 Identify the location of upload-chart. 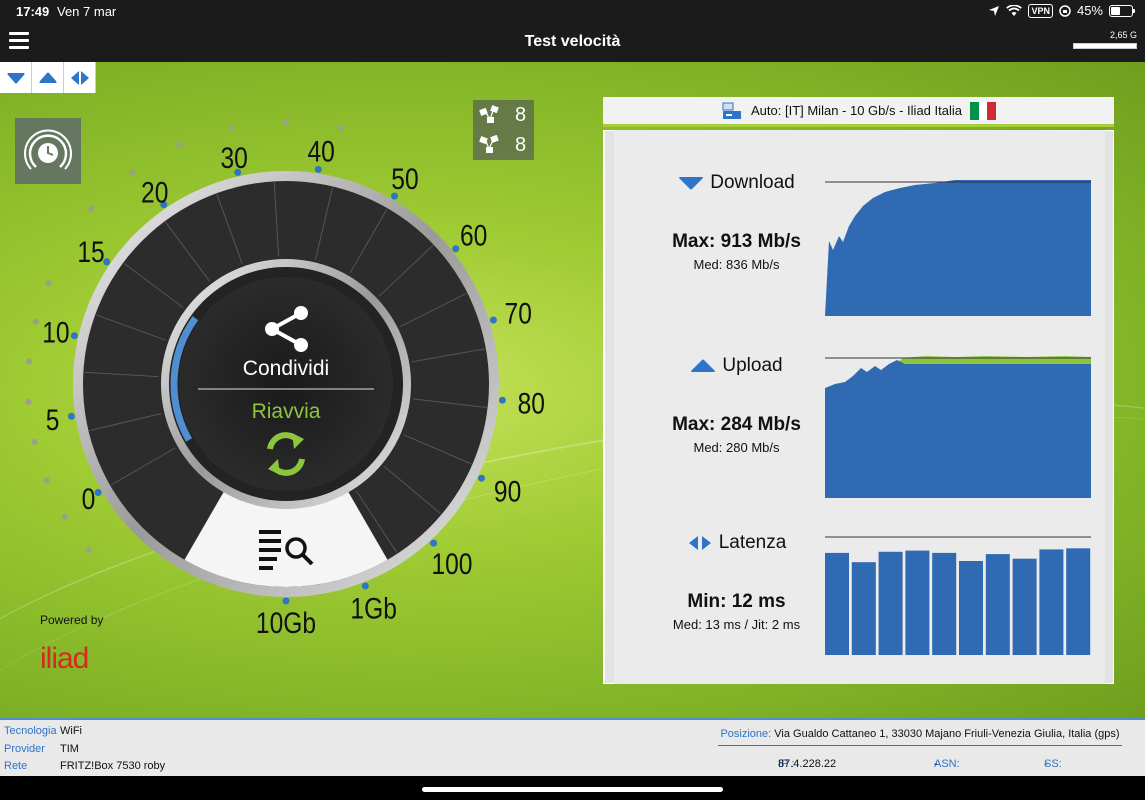
(958, 427).